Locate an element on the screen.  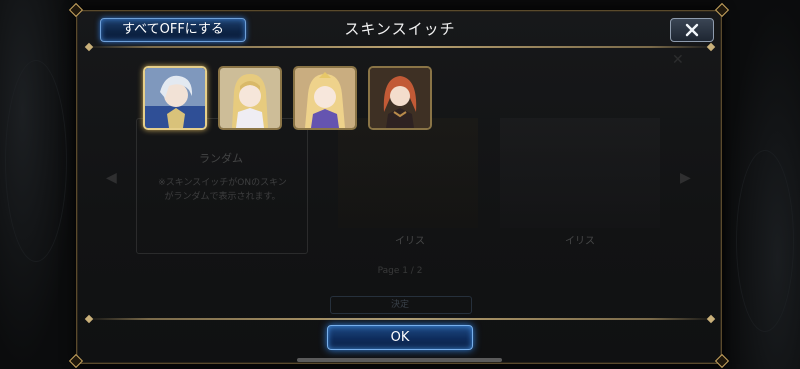
background-panel-description: ※スキンスイッチがONのスキン がランダムで表示されます。 is located at coordinates (222, 190).